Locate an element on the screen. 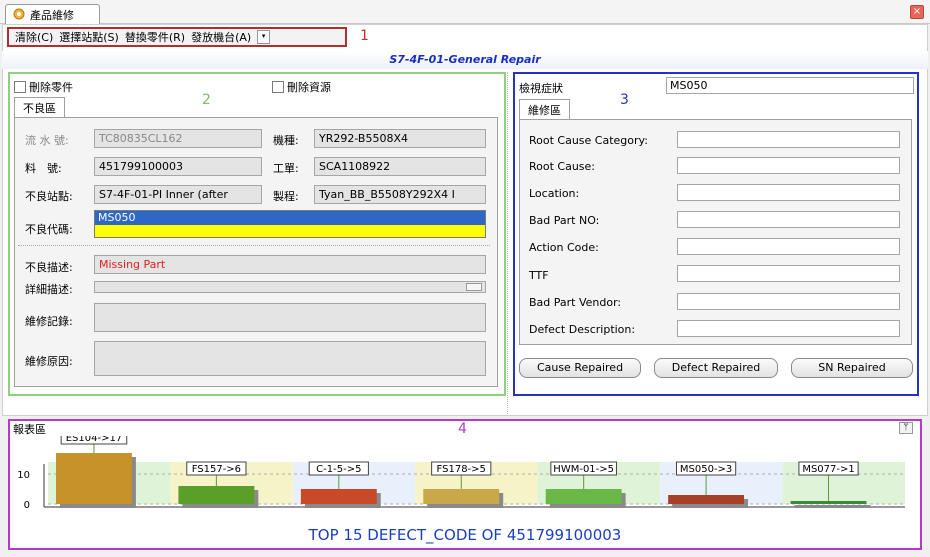  defect-description-label: Defect Description: is located at coordinates (582, 329).